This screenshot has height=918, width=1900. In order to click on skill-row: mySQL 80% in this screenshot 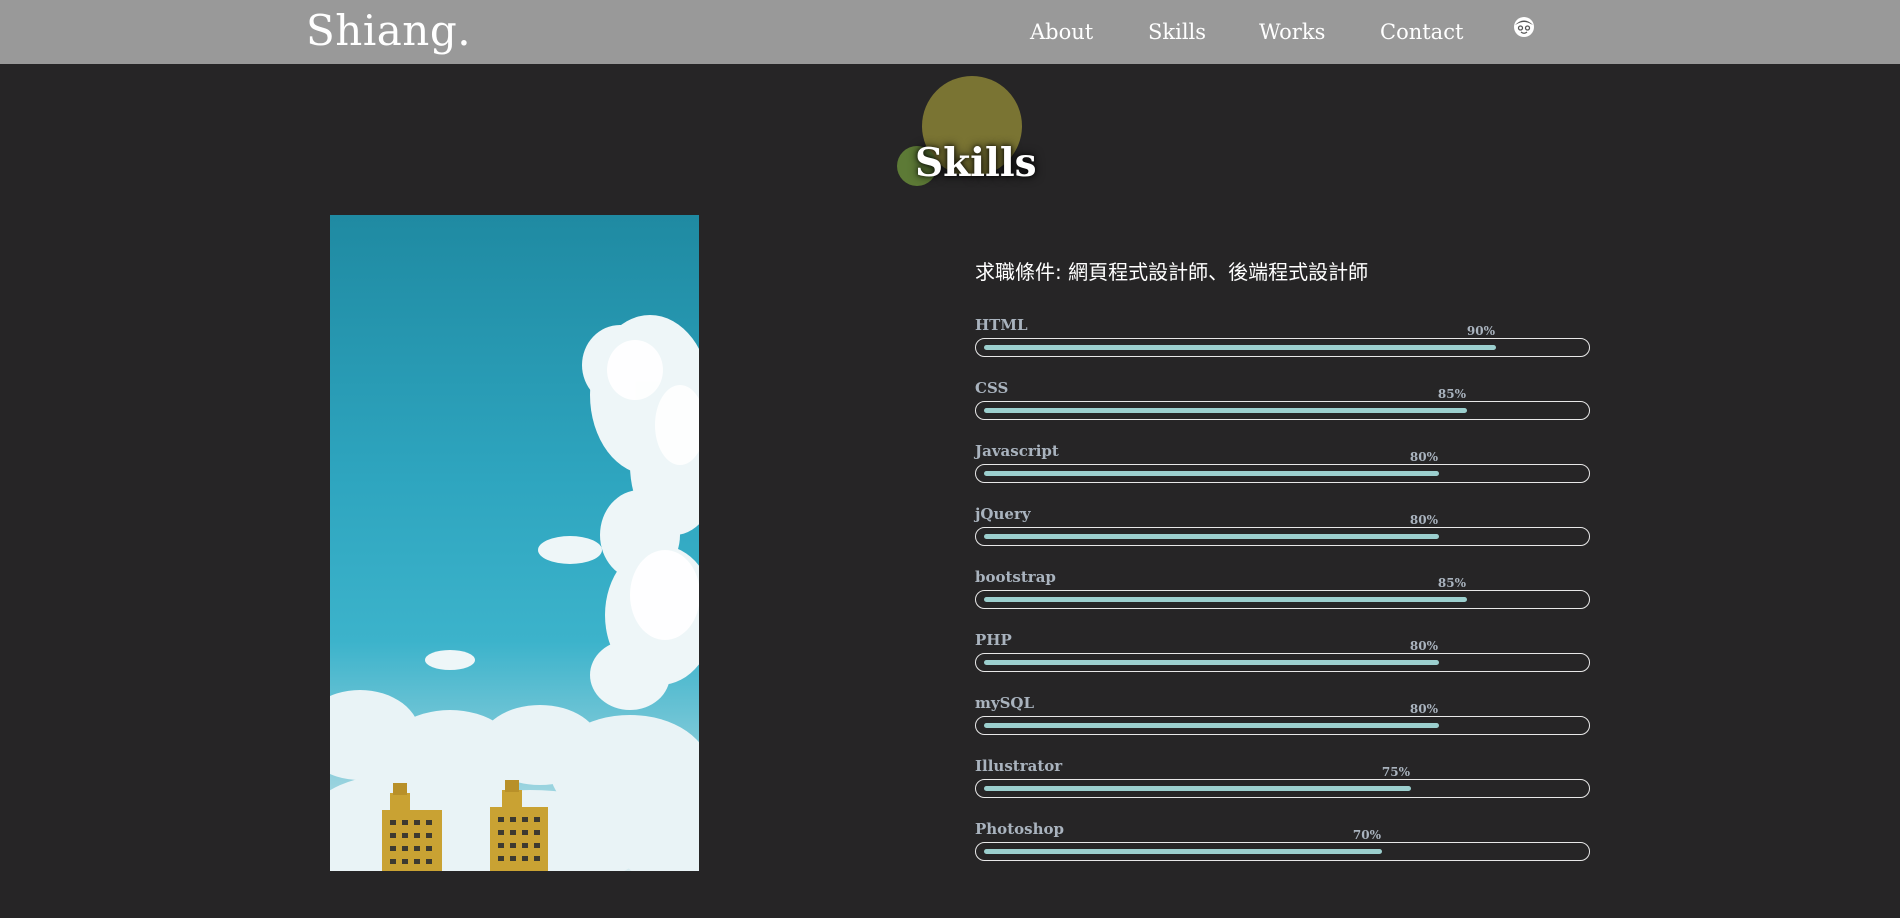, I will do `click(1282, 722)`.